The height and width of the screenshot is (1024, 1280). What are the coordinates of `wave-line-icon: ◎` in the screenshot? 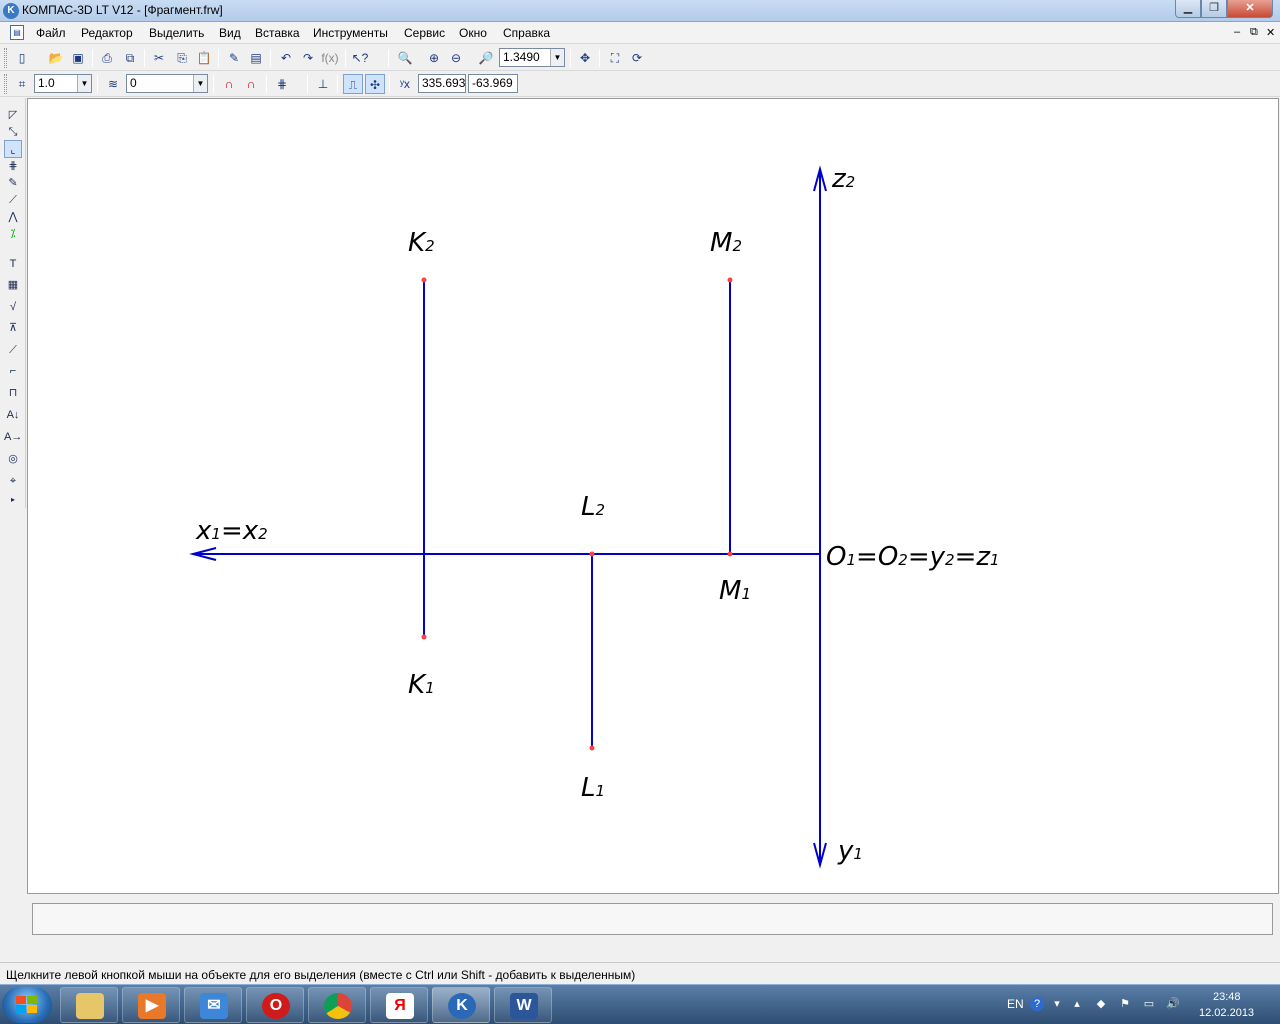 It's located at (13, 459).